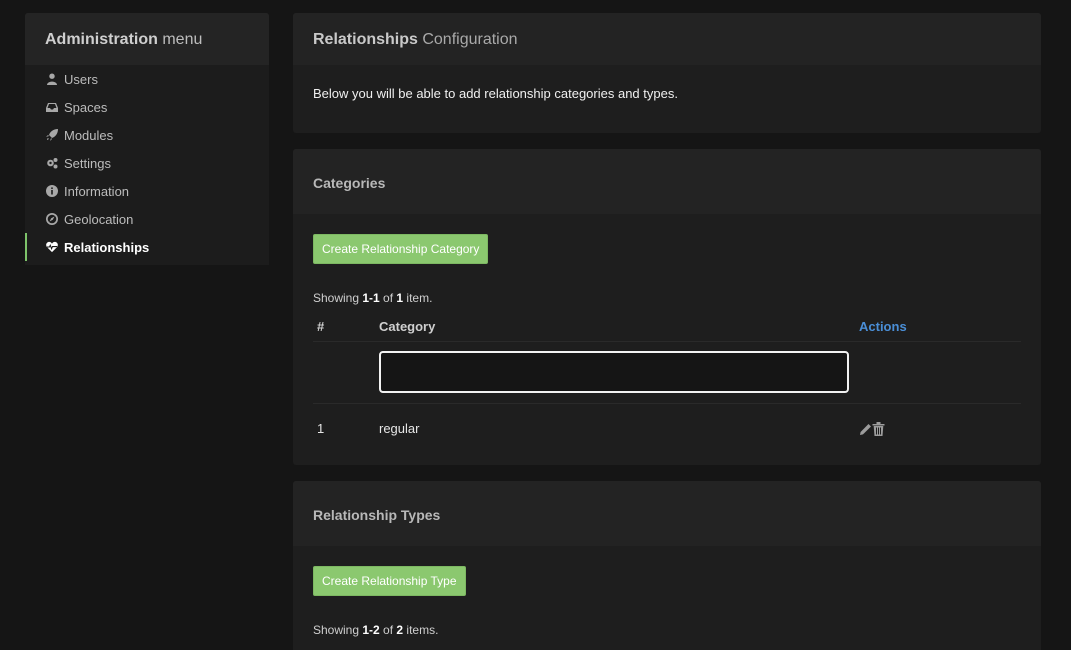  I want to click on rocket-icon, so click(52, 135).